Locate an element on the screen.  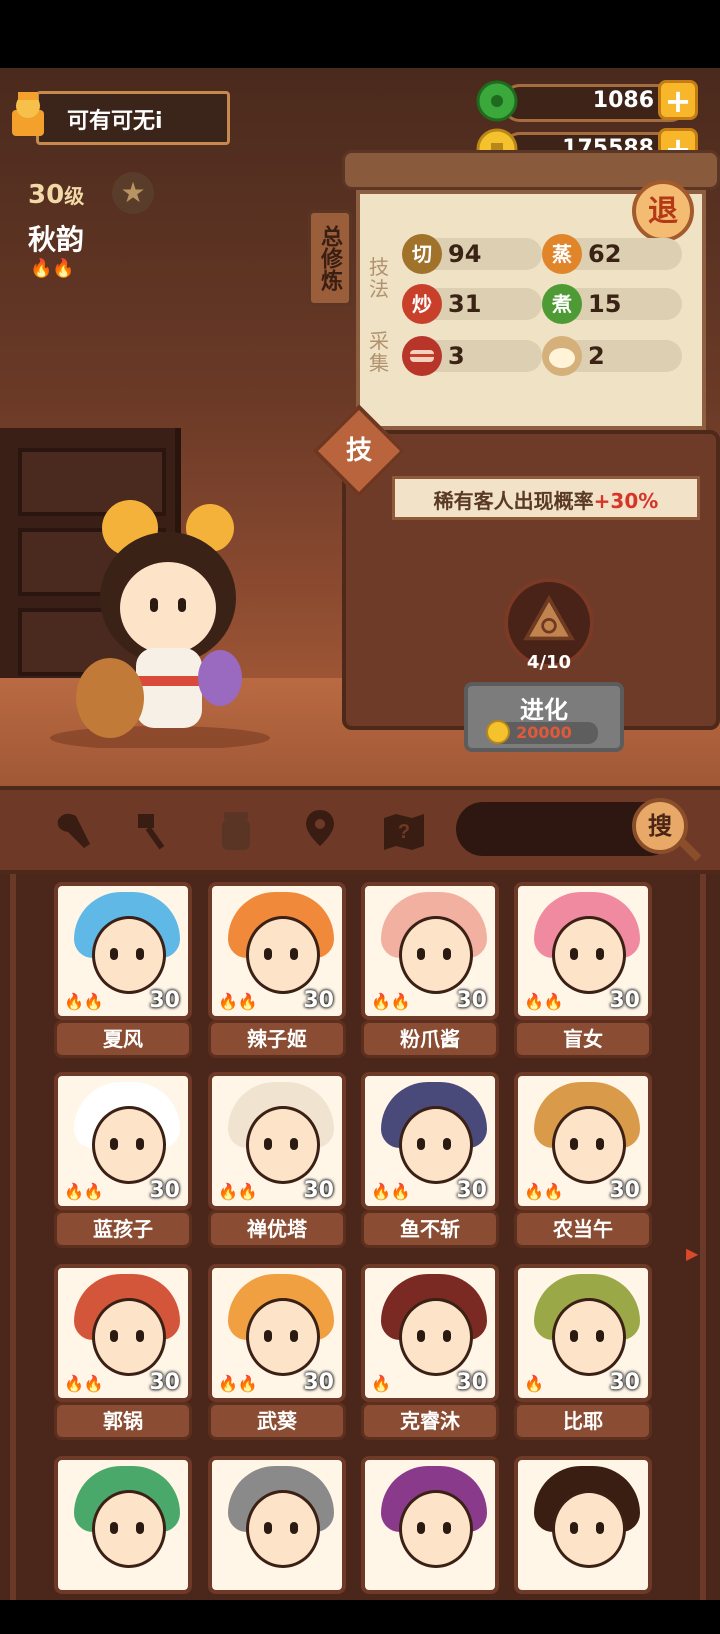
character-card: 🔥🔥 30 辣子姬 is located at coordinates (277, 971).